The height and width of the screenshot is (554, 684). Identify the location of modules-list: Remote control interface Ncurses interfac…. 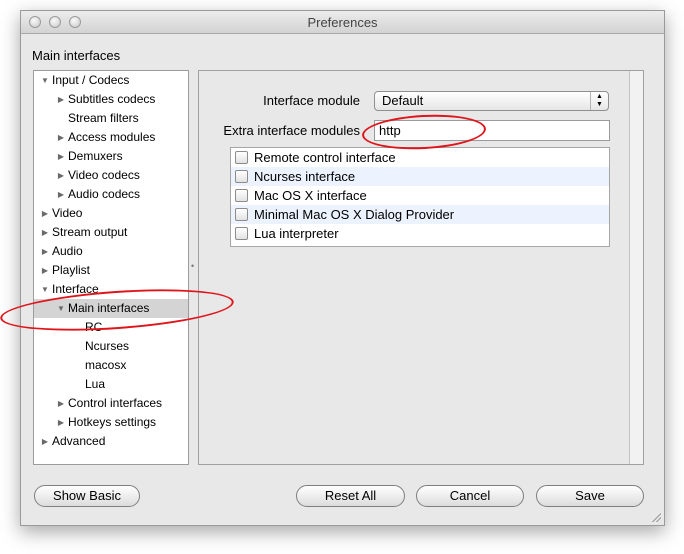
(420, 197).